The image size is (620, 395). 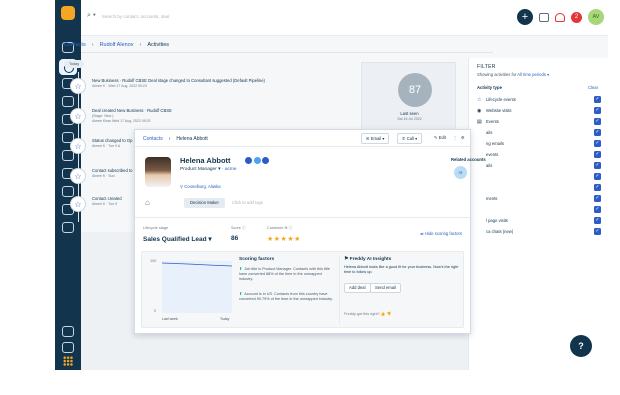 What do you see at coordinates (241, 294) in the screenshot?
I see `arrow-up-icon: ⬆` at bounding box center [241, 294].